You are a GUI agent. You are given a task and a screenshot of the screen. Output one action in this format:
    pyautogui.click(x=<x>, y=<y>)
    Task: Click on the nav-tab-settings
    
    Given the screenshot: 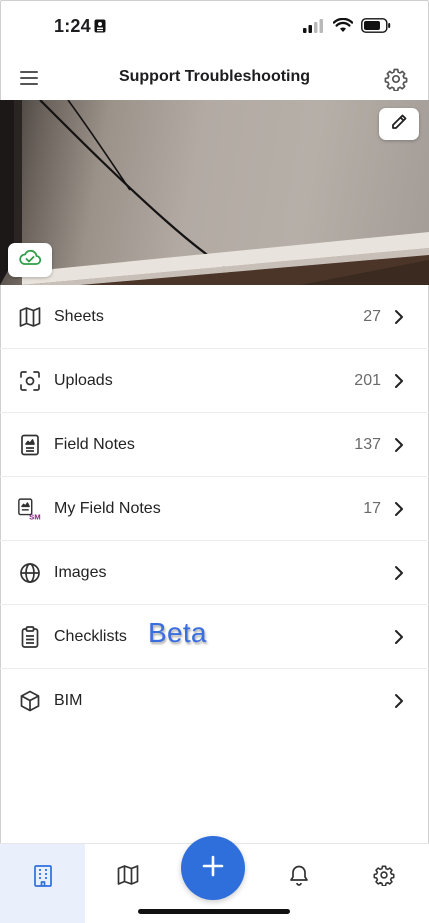 What is the action you would take?
    pyautogui.click(x=383, y=883)
    